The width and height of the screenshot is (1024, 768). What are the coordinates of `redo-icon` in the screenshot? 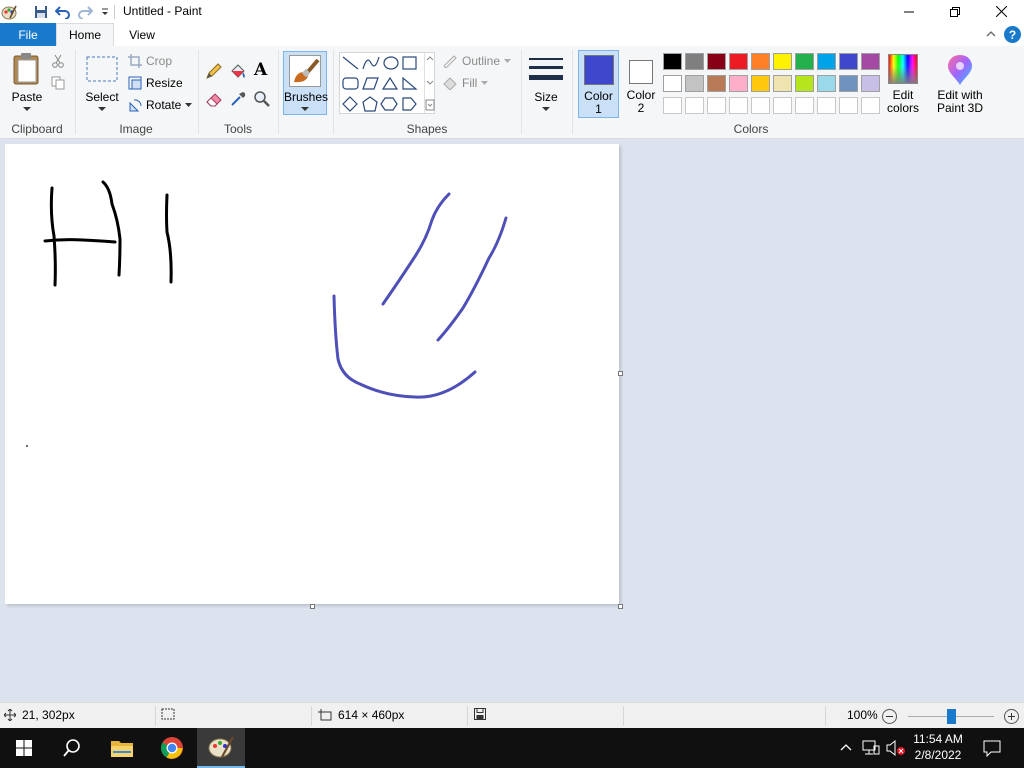 It's located at (85, 12).